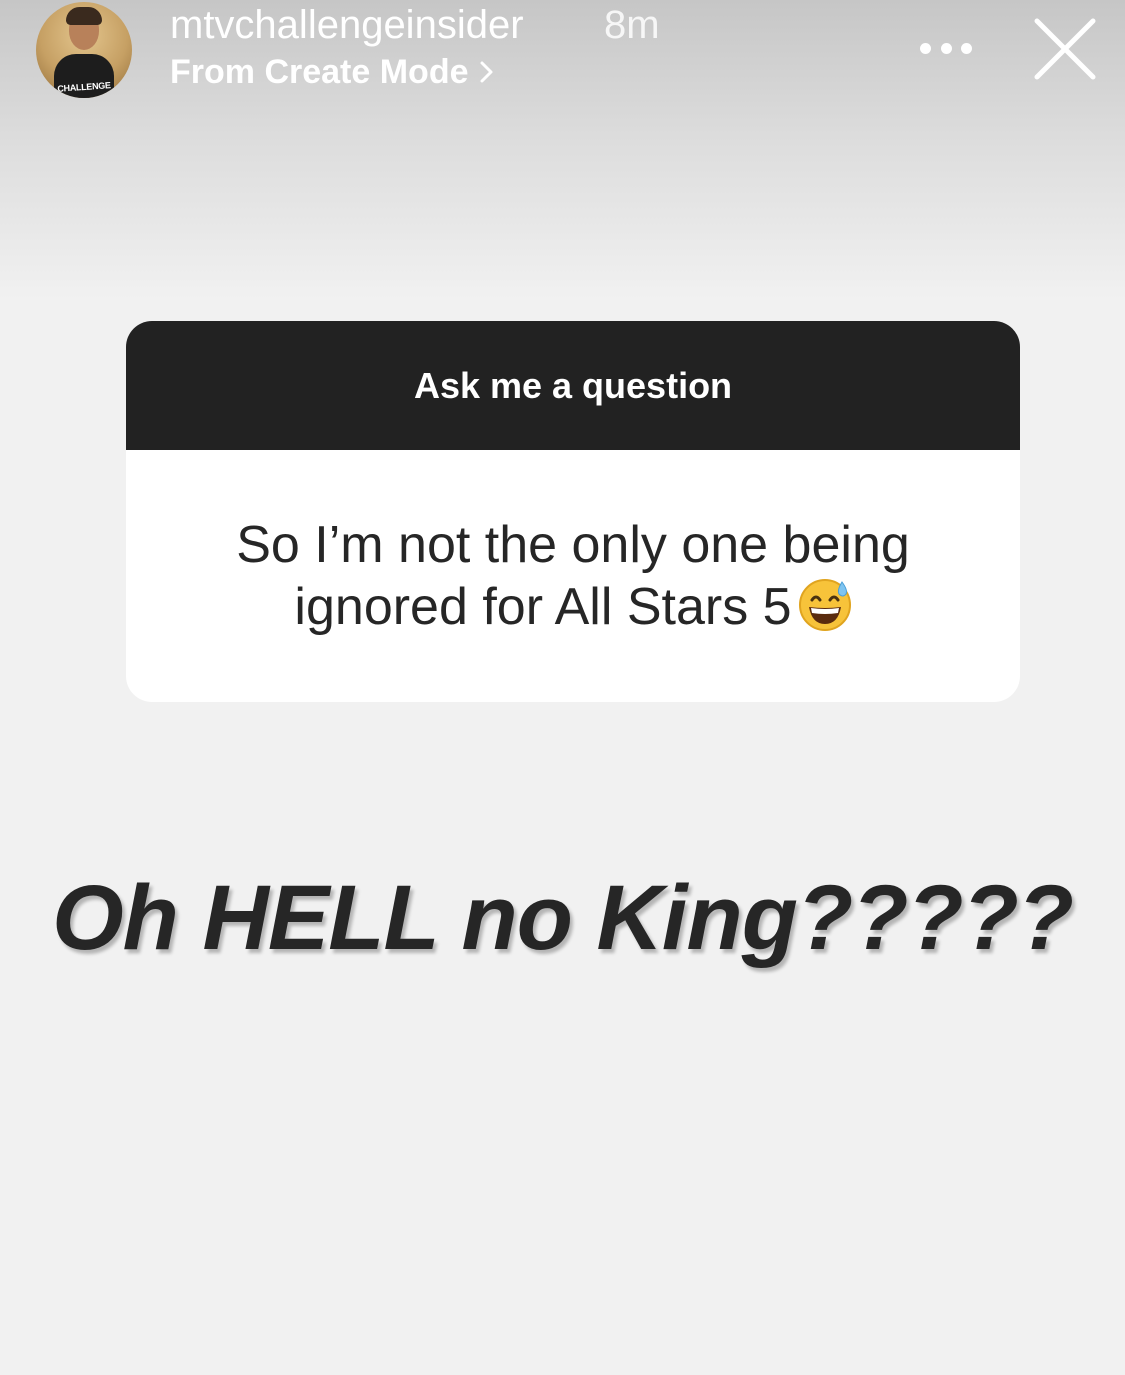  What do you see at coordinates (573, 385) in the screenshot?
I see `question-sticker-title: Ask me a question` at bounding box center [573, 385].